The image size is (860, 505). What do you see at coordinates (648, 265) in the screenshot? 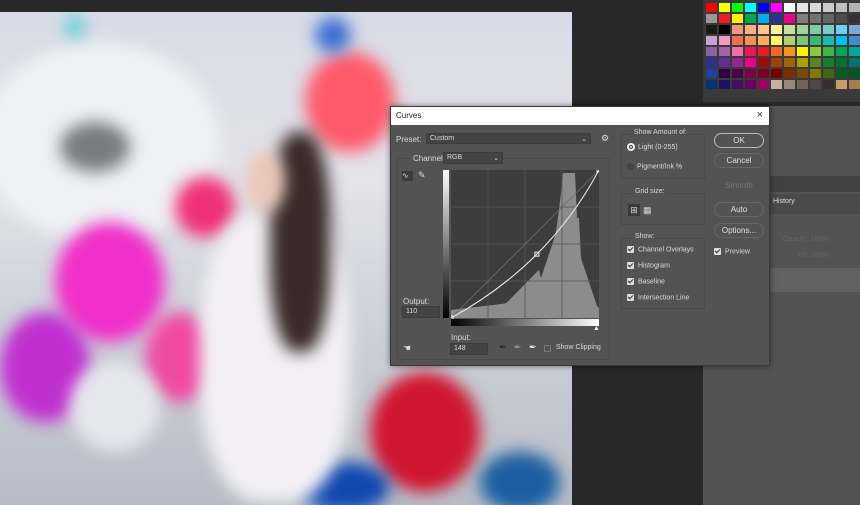
I see `histogram-checkbox: Histogram` at bounding box center [648, 265].